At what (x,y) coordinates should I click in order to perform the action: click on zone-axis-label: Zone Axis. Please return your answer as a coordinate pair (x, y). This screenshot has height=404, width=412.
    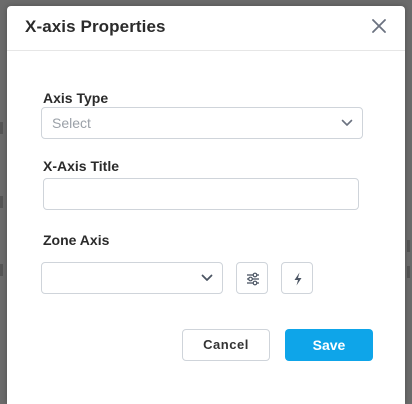
    Looking at the image, I should click on (76, 240).